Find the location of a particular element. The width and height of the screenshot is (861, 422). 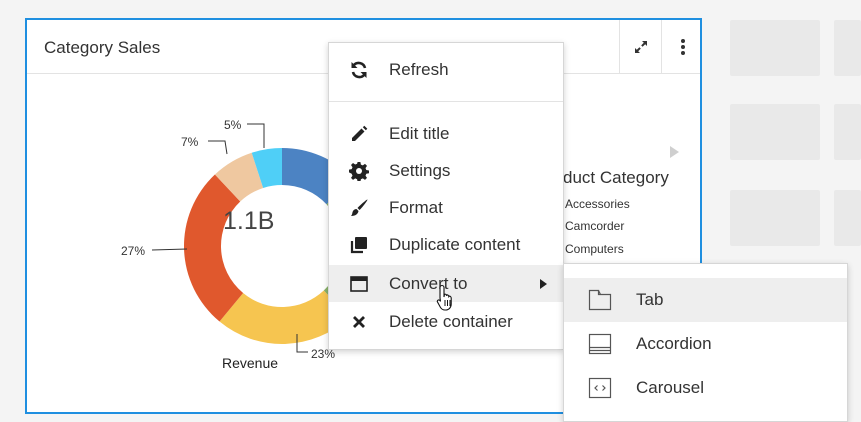

submenu-item-label: Tab is located at coordinates (650, 299).